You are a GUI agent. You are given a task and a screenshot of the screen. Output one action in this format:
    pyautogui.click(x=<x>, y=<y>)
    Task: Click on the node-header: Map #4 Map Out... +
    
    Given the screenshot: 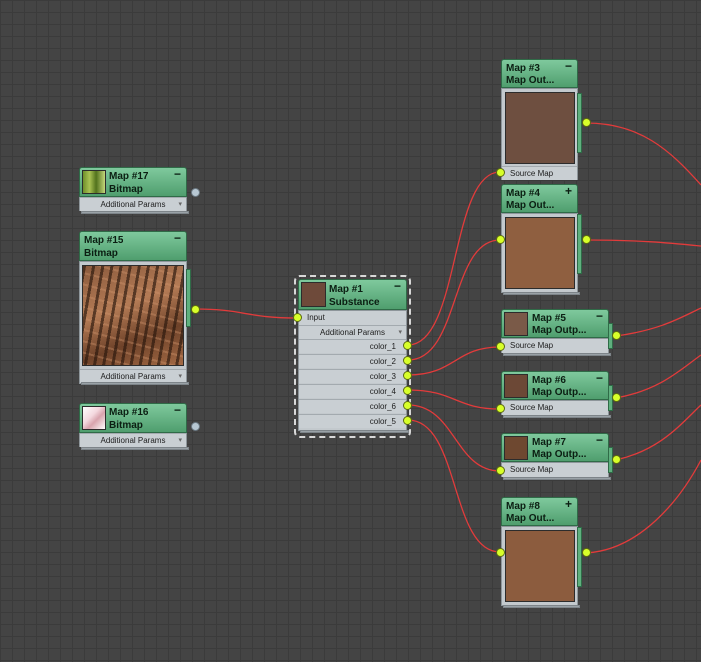 What is the action you would take?
    pyautogui.click(x=539, y=198)
    